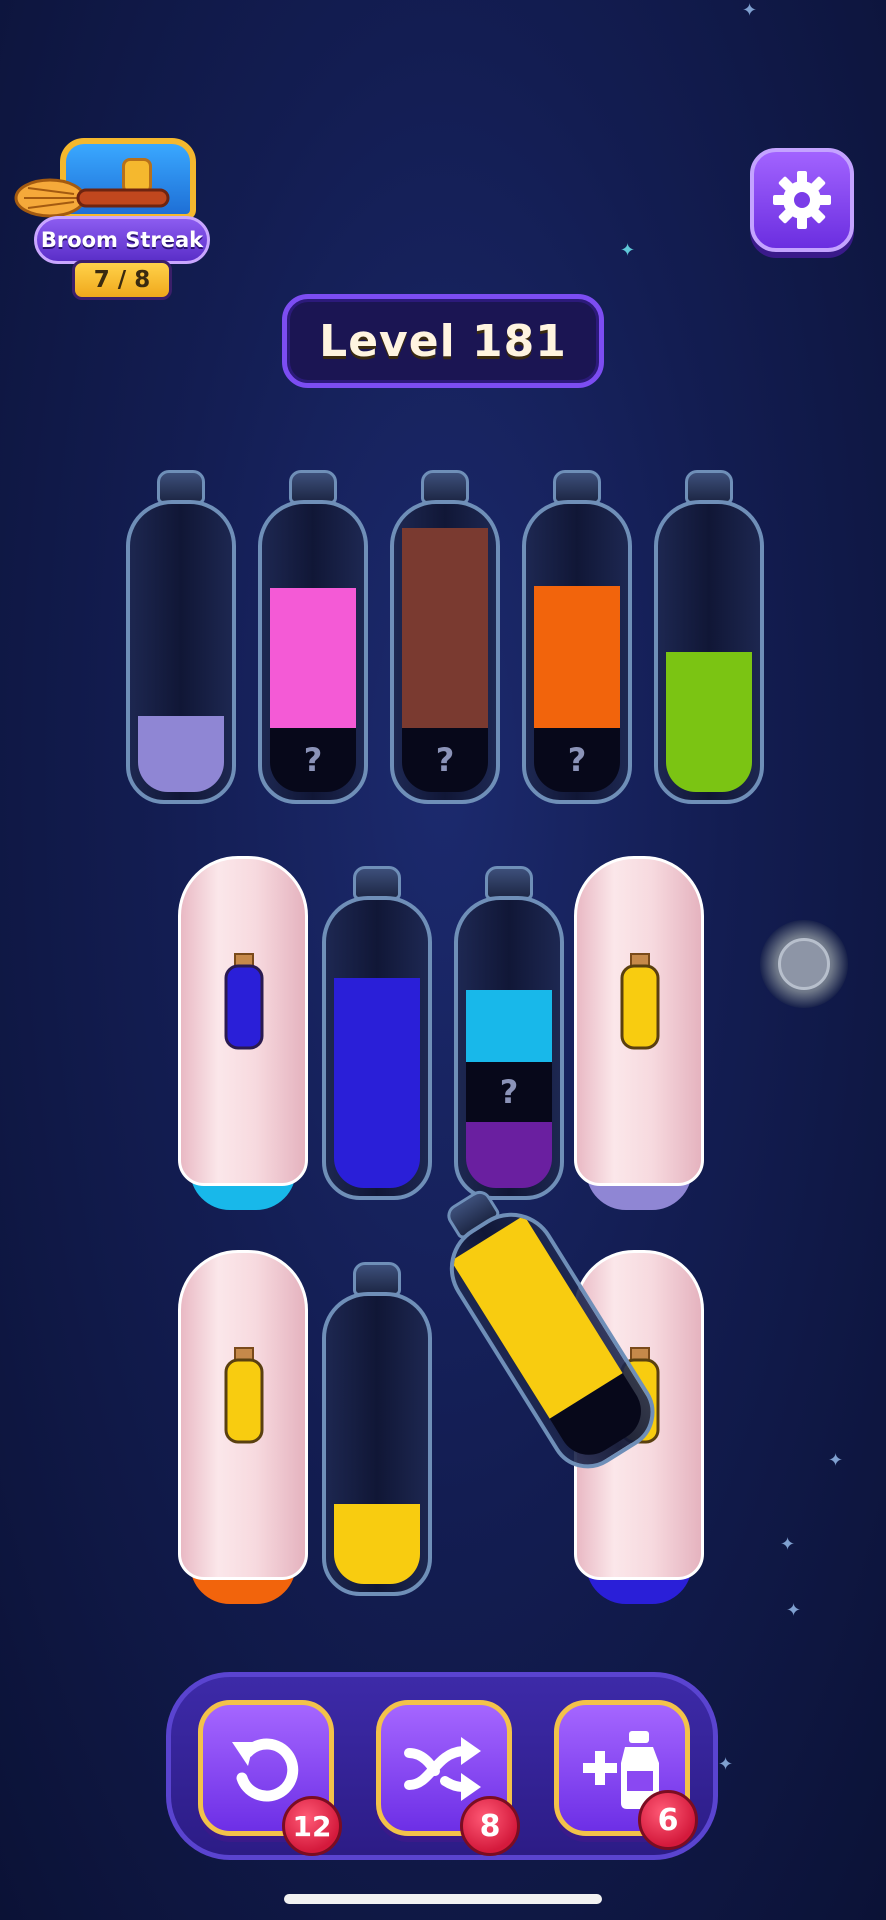  I want to click on level-label: Level 181, so click(443, 341).